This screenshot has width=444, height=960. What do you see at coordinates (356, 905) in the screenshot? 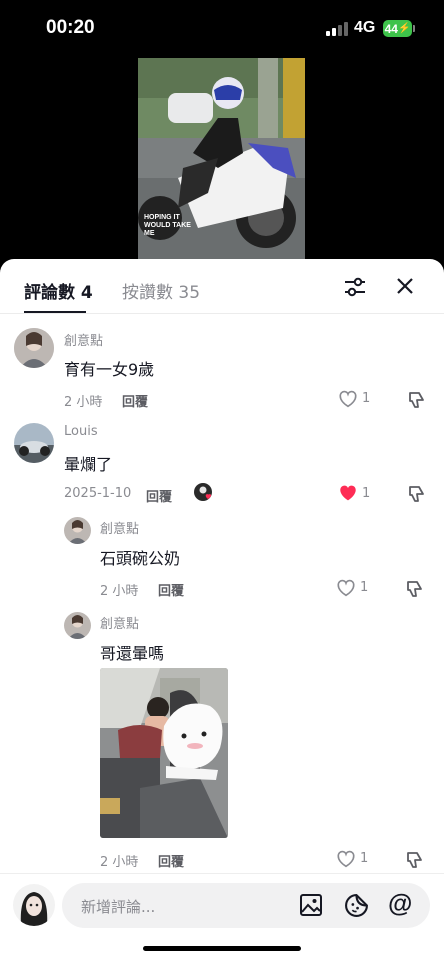
I see `sticker-icon` at bounding box center [356, 905].